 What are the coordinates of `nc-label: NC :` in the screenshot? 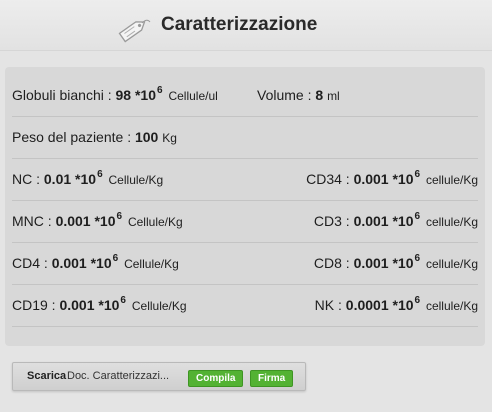 It's located at (26, 179).